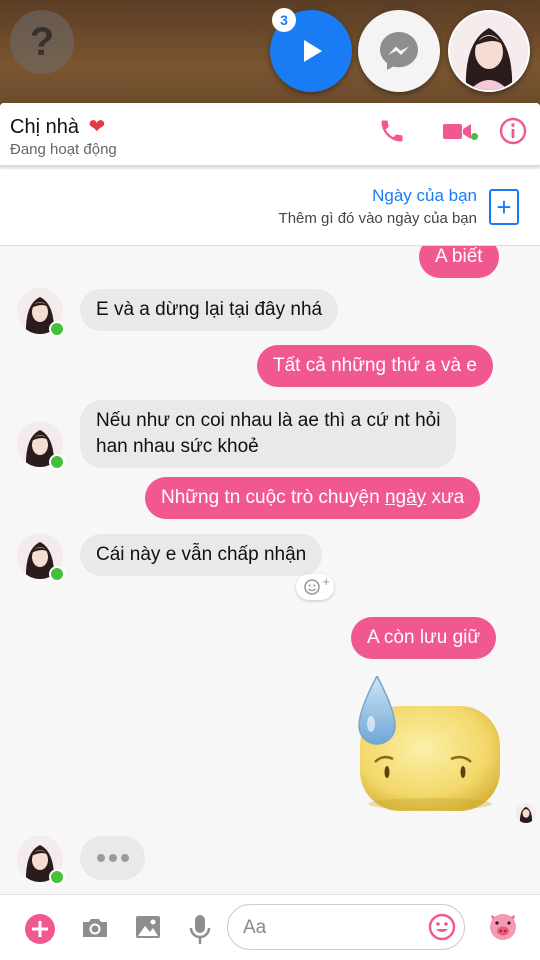 This screenshot has width=540, height=960. I want to click on reaction-plus: +, so click(326, 581).